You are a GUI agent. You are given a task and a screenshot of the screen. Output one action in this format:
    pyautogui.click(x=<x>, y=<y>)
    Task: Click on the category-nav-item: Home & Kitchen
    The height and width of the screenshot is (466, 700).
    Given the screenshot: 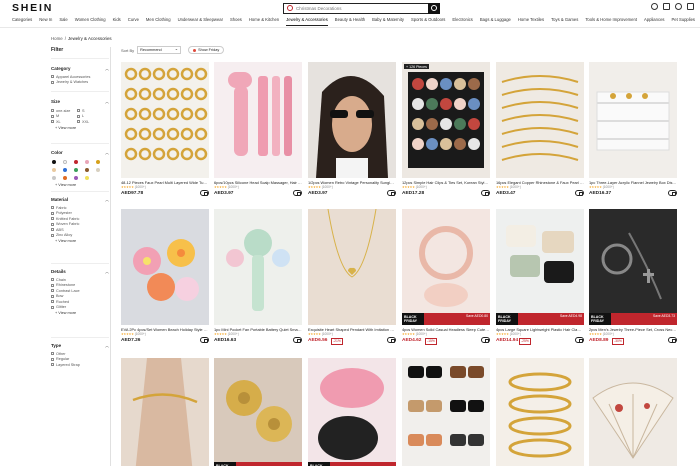 What is the action you would take?
    pyautogui.click(x=264, y=21)
    